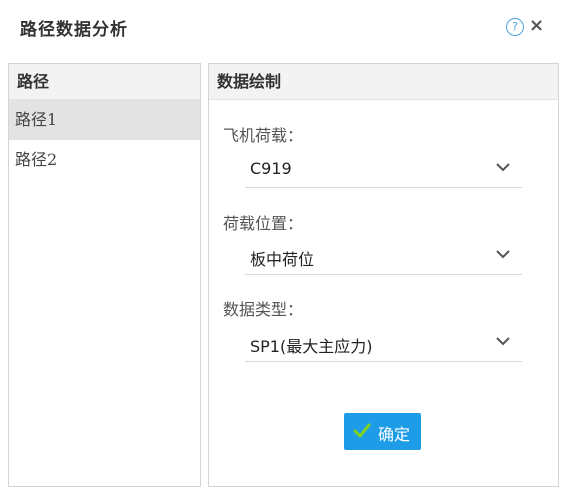 The image size is (566, 493). What do you see at coordinates (311, 346) in the screenshot?
I see `data-type-value: SP1(最大主应力)` at bounding box center [311, 346].